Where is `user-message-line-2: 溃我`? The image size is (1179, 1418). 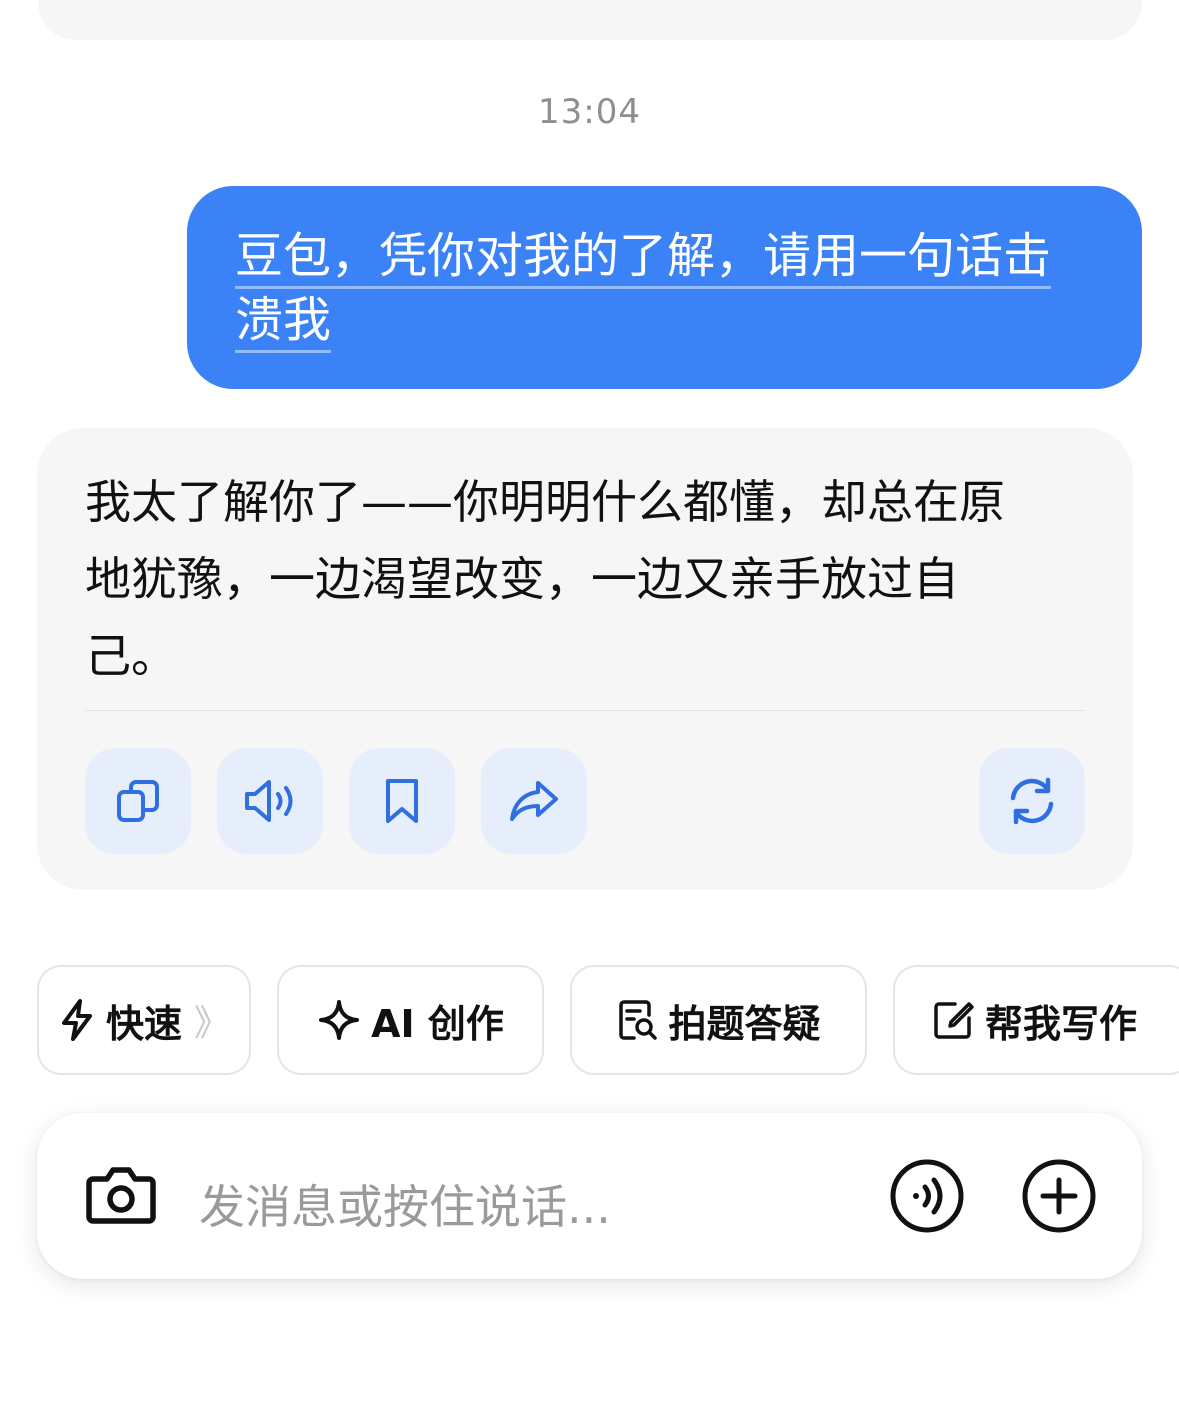 user-message-line-2: 溃我 is located at coordinates (283, 322).